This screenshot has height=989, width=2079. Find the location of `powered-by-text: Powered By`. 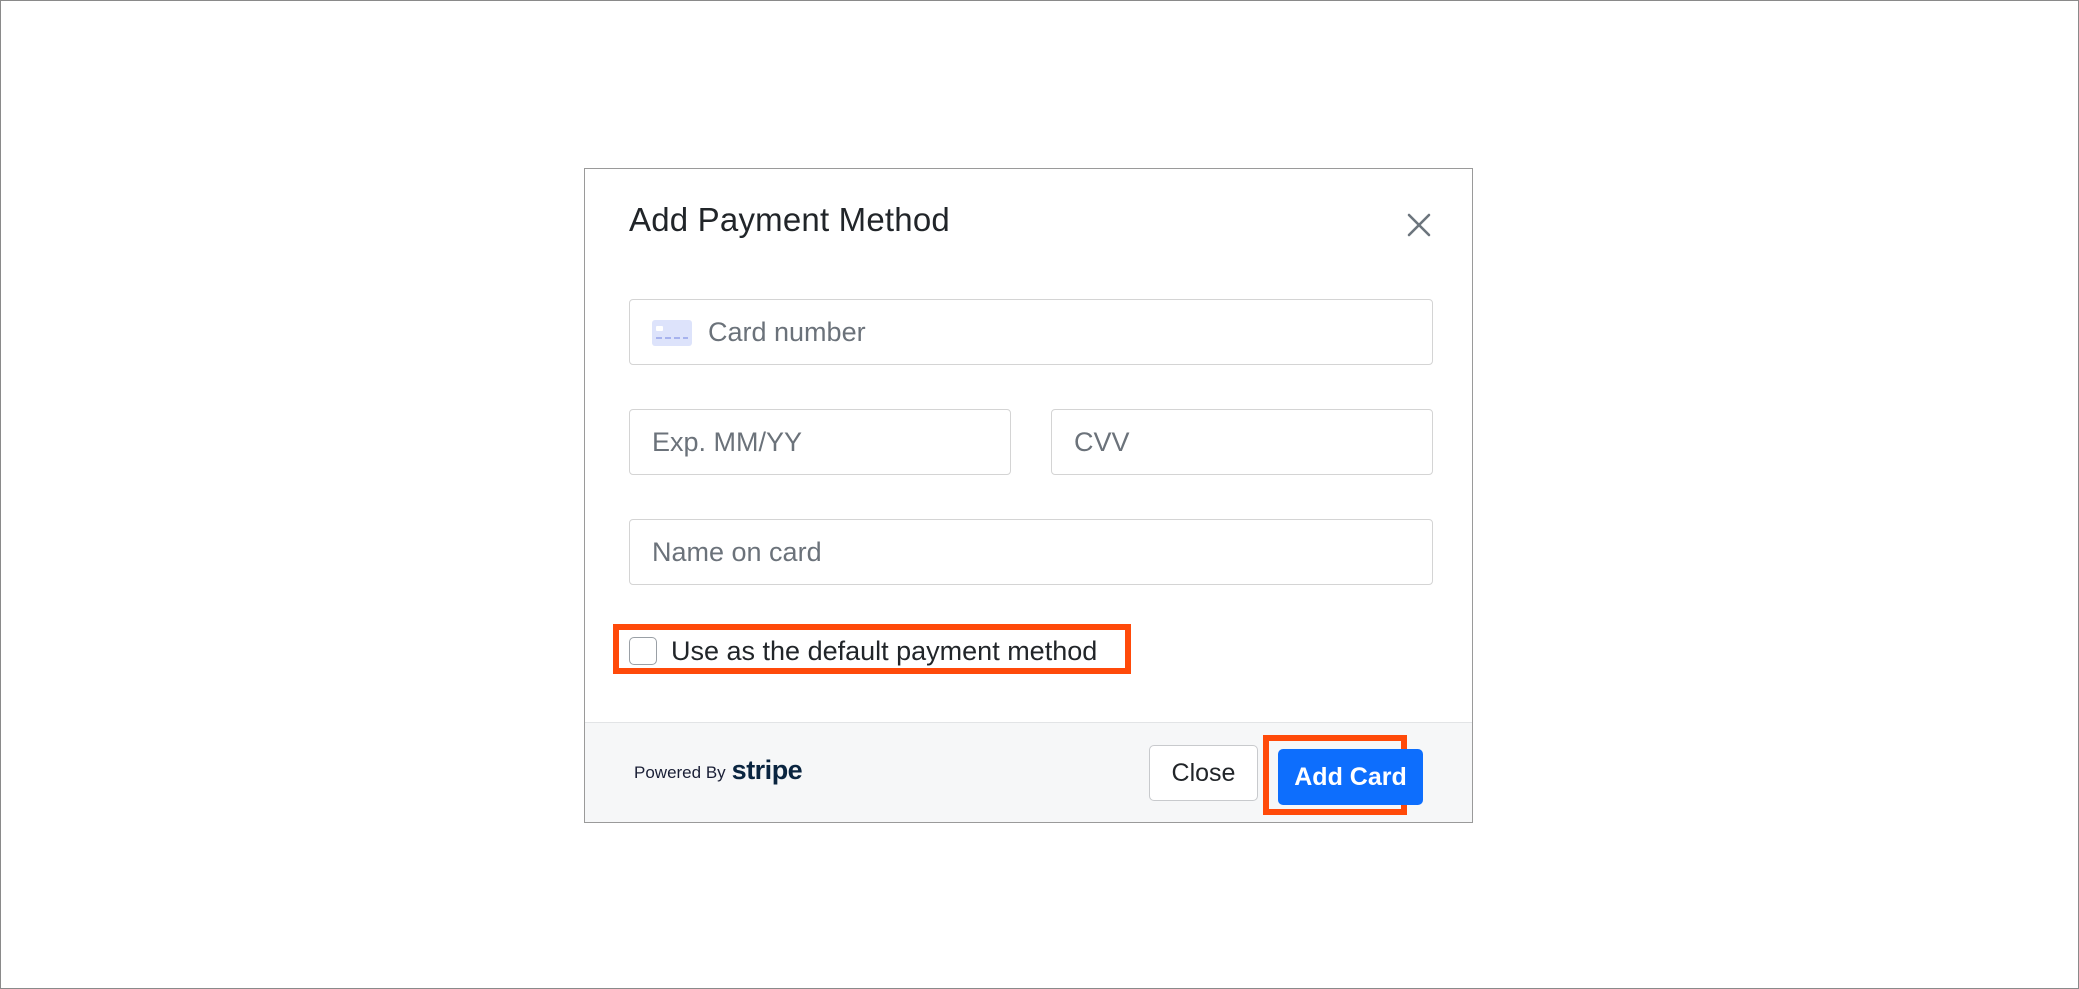

powered-by-text: Powered By is located at coordinates (680, 772).